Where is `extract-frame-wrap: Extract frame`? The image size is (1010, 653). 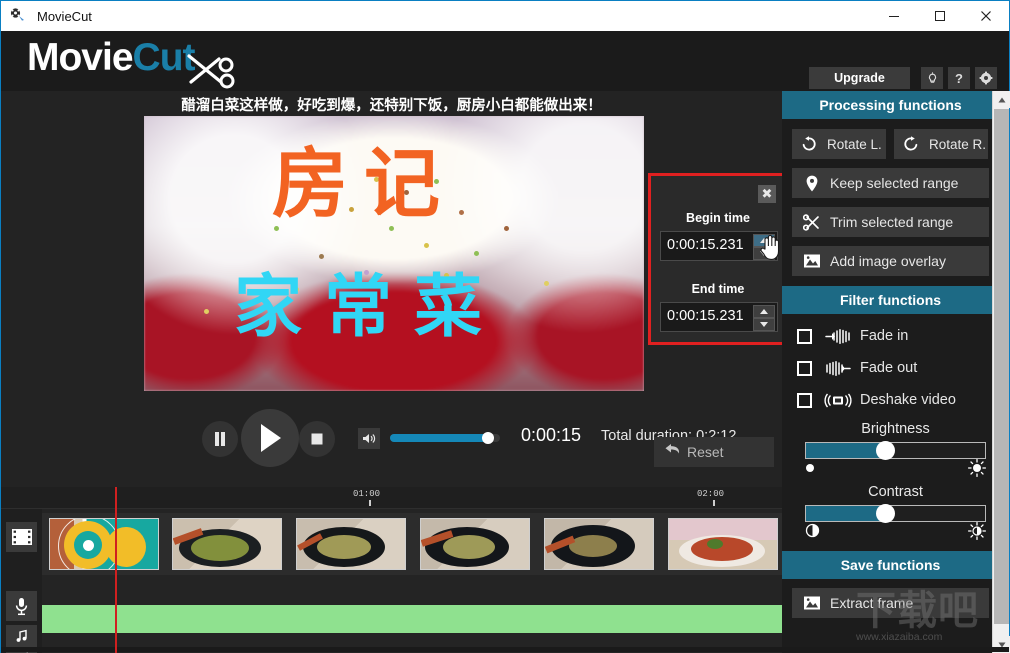 extract-frame-wrap: Extract frame is located at coordinates (895, 598).